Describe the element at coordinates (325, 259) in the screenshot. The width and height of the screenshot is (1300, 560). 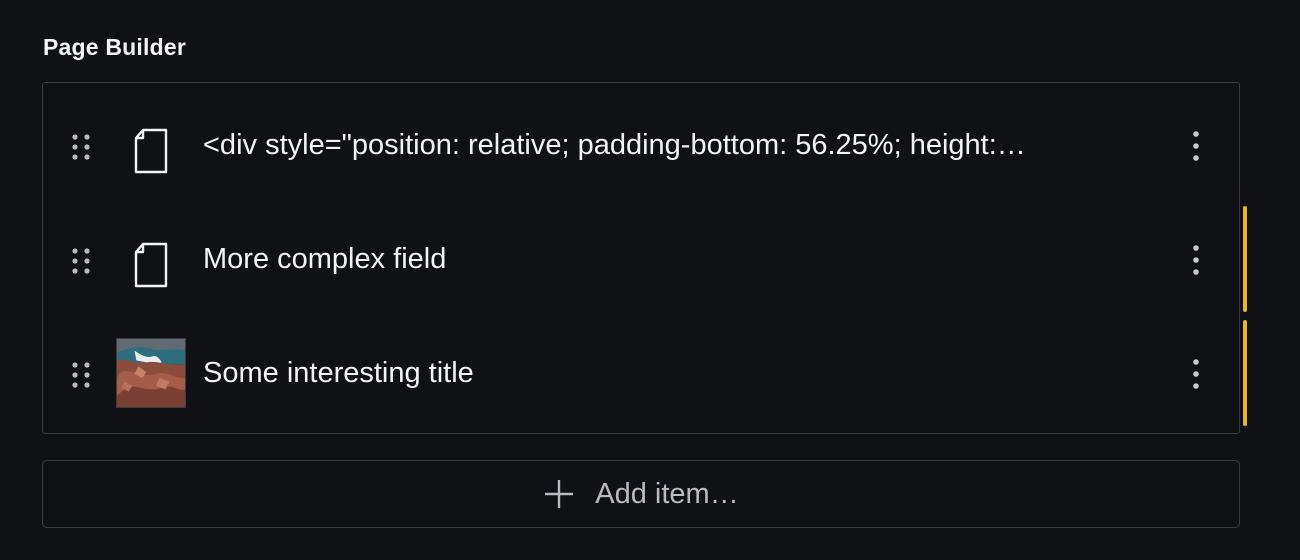
I see `item-title: More complex field` at that location.